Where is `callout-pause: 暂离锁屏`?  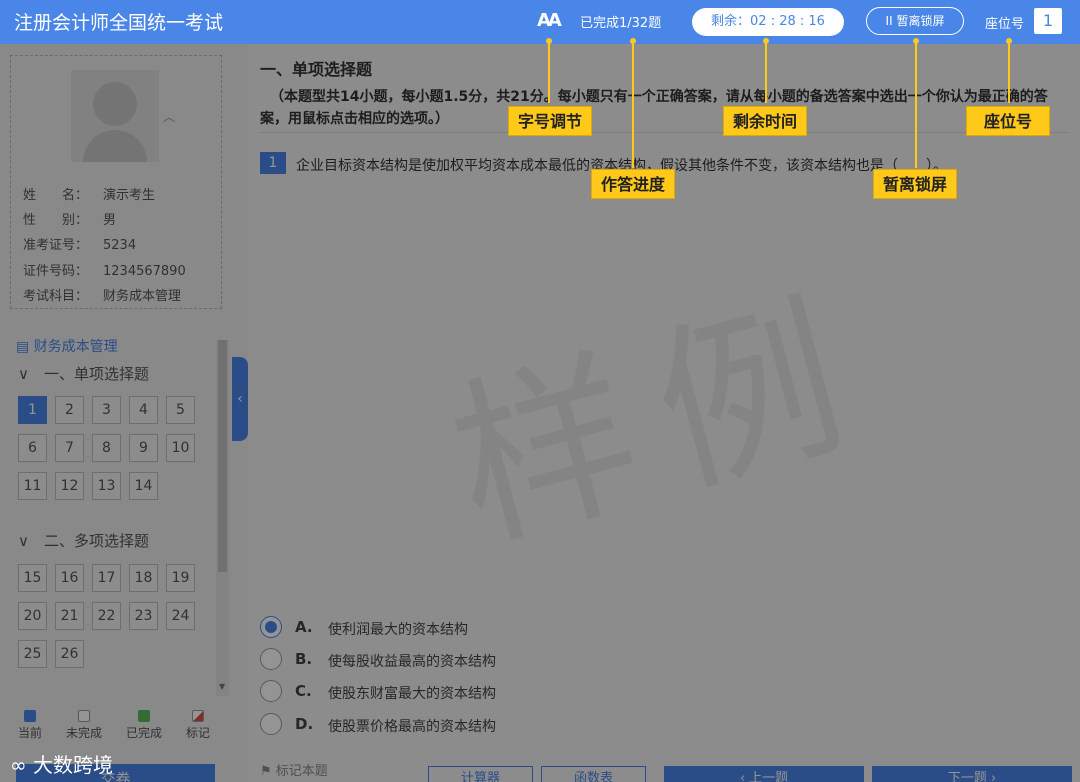
callout-pause: 暂离锁屏 is located at coordinates (915, 184).